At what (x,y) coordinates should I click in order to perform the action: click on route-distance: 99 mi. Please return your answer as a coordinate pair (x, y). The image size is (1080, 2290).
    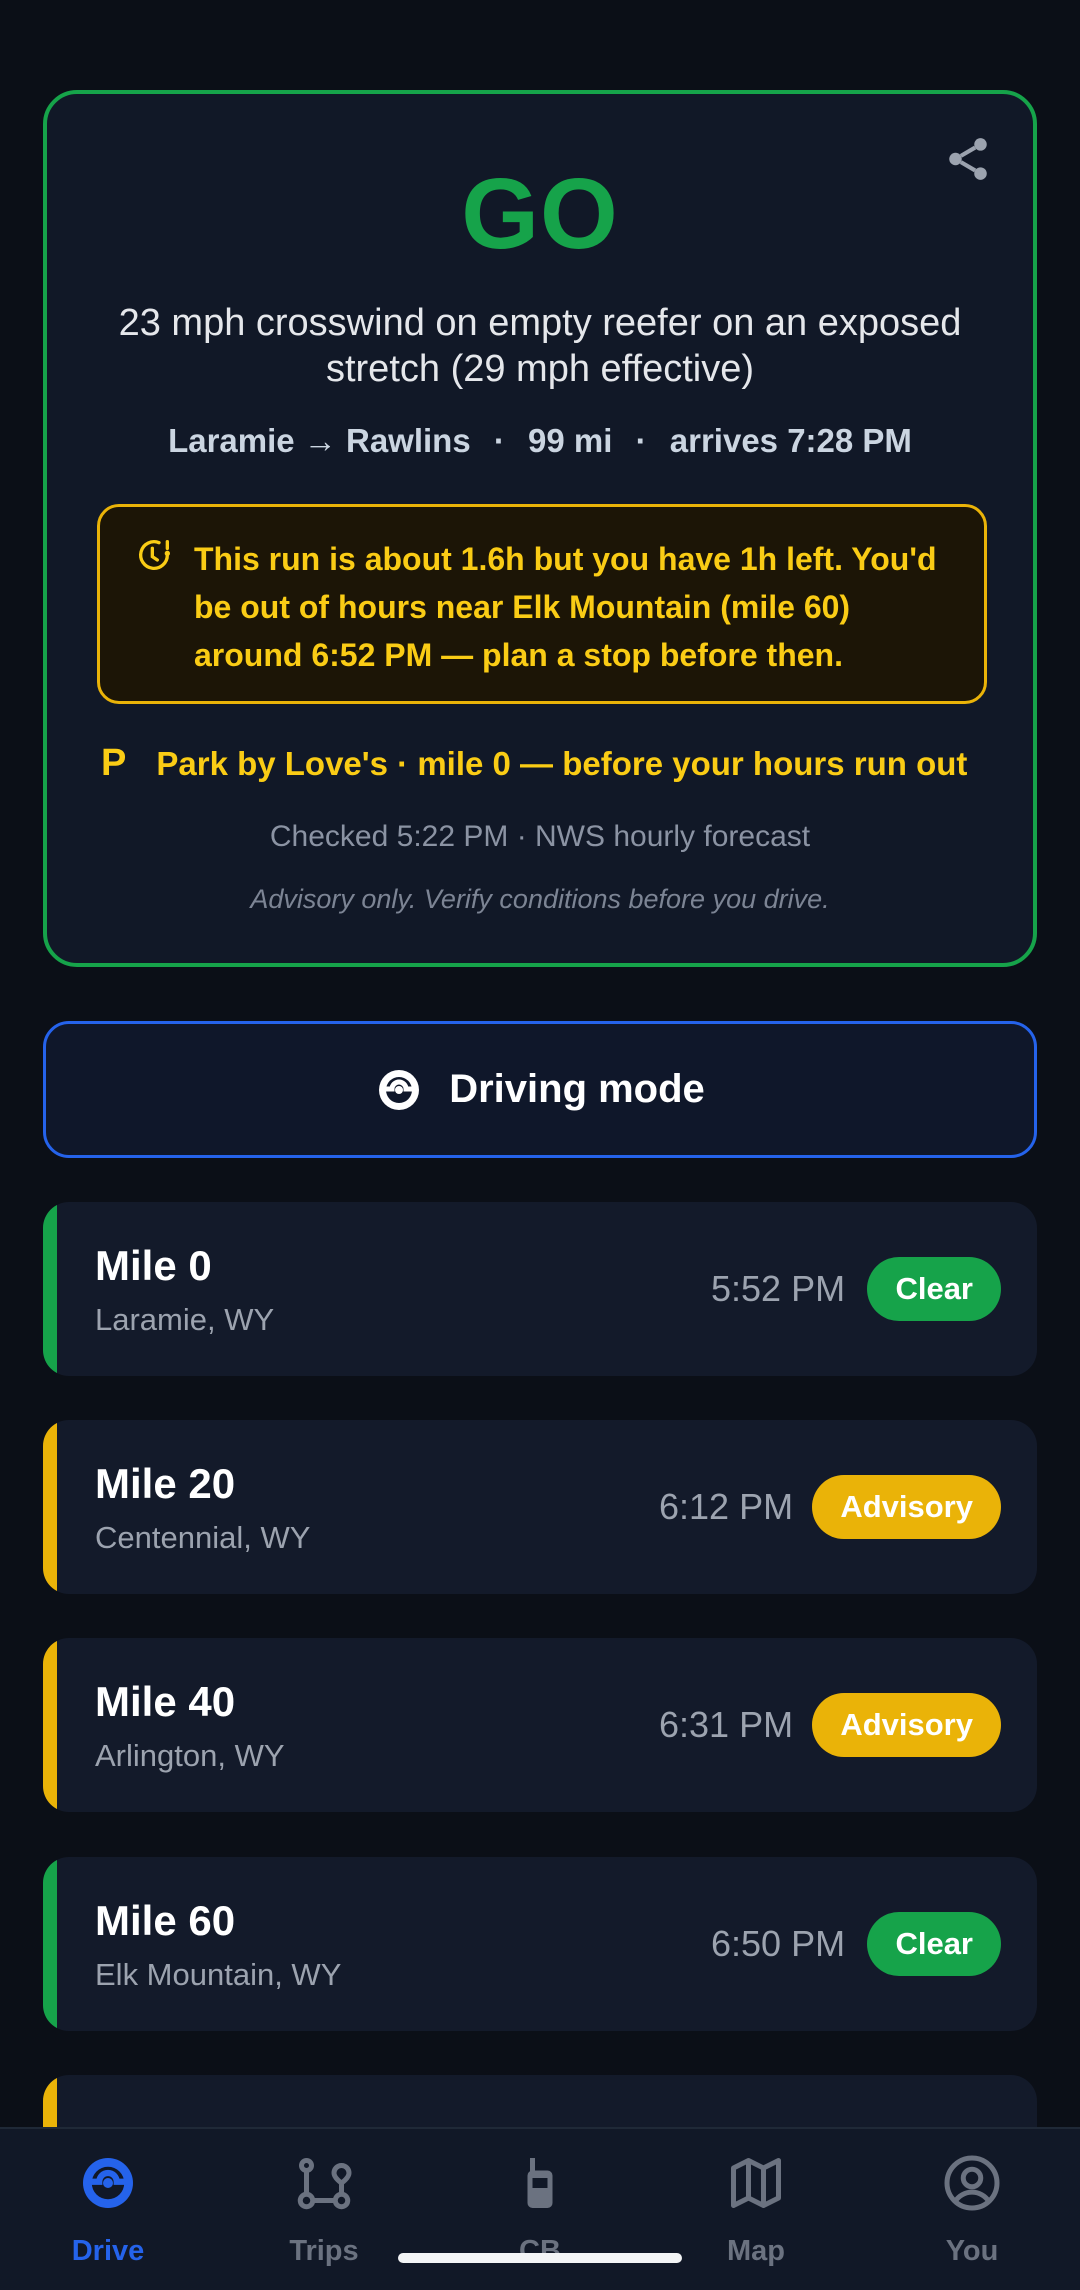
    Looking at the image, I should click on (570, 440).